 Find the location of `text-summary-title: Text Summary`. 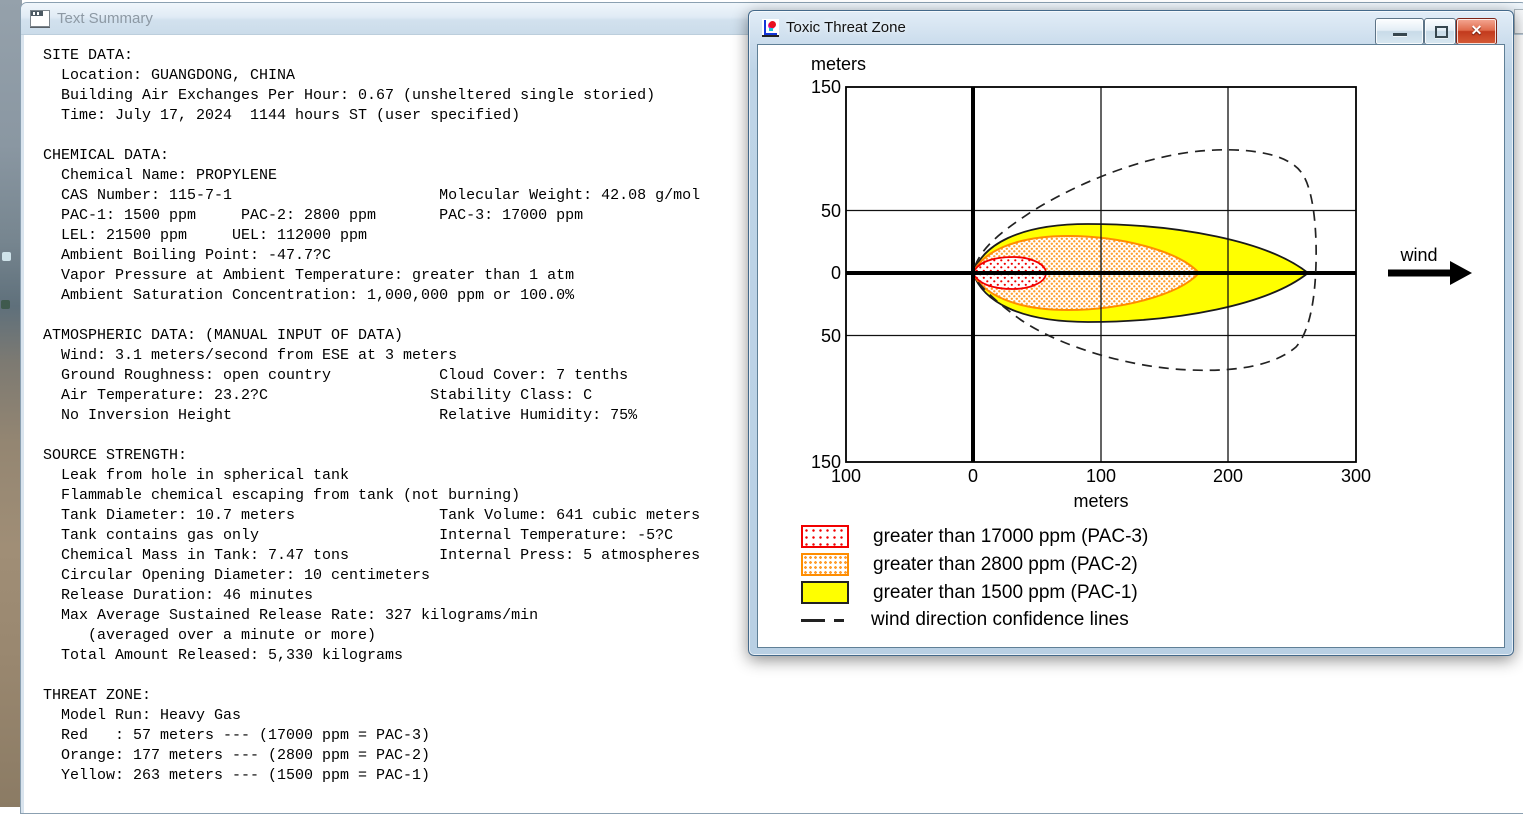

text-summary-title: Text Summary is located at coordinates (105, 18).